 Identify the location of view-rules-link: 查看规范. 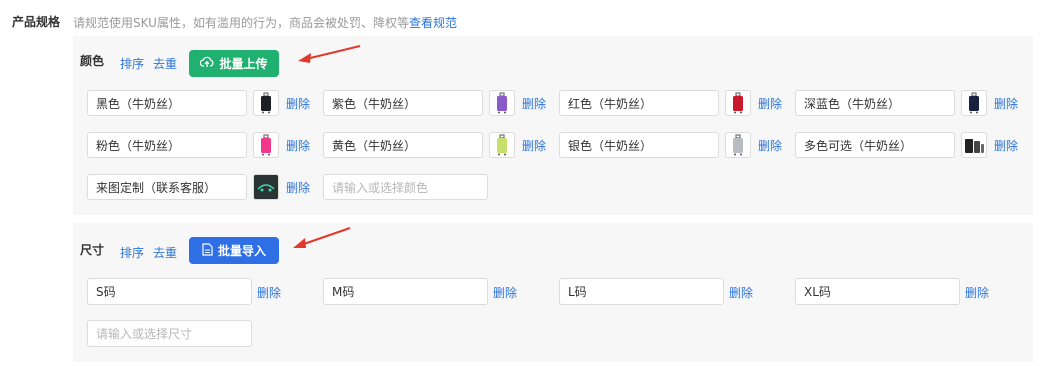
(433, 23).